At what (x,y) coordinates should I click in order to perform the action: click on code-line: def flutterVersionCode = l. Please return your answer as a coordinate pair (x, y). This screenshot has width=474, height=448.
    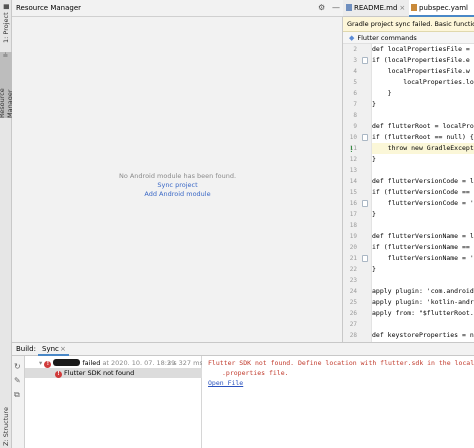
    Looking at the image, I should click on (423, 181).